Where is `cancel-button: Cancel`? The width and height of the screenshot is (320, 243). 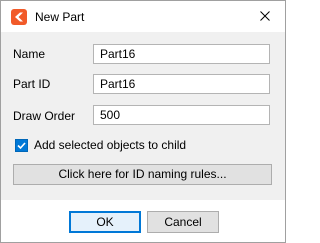
cancel-button: Cancel is located at coordinates (183, 222).